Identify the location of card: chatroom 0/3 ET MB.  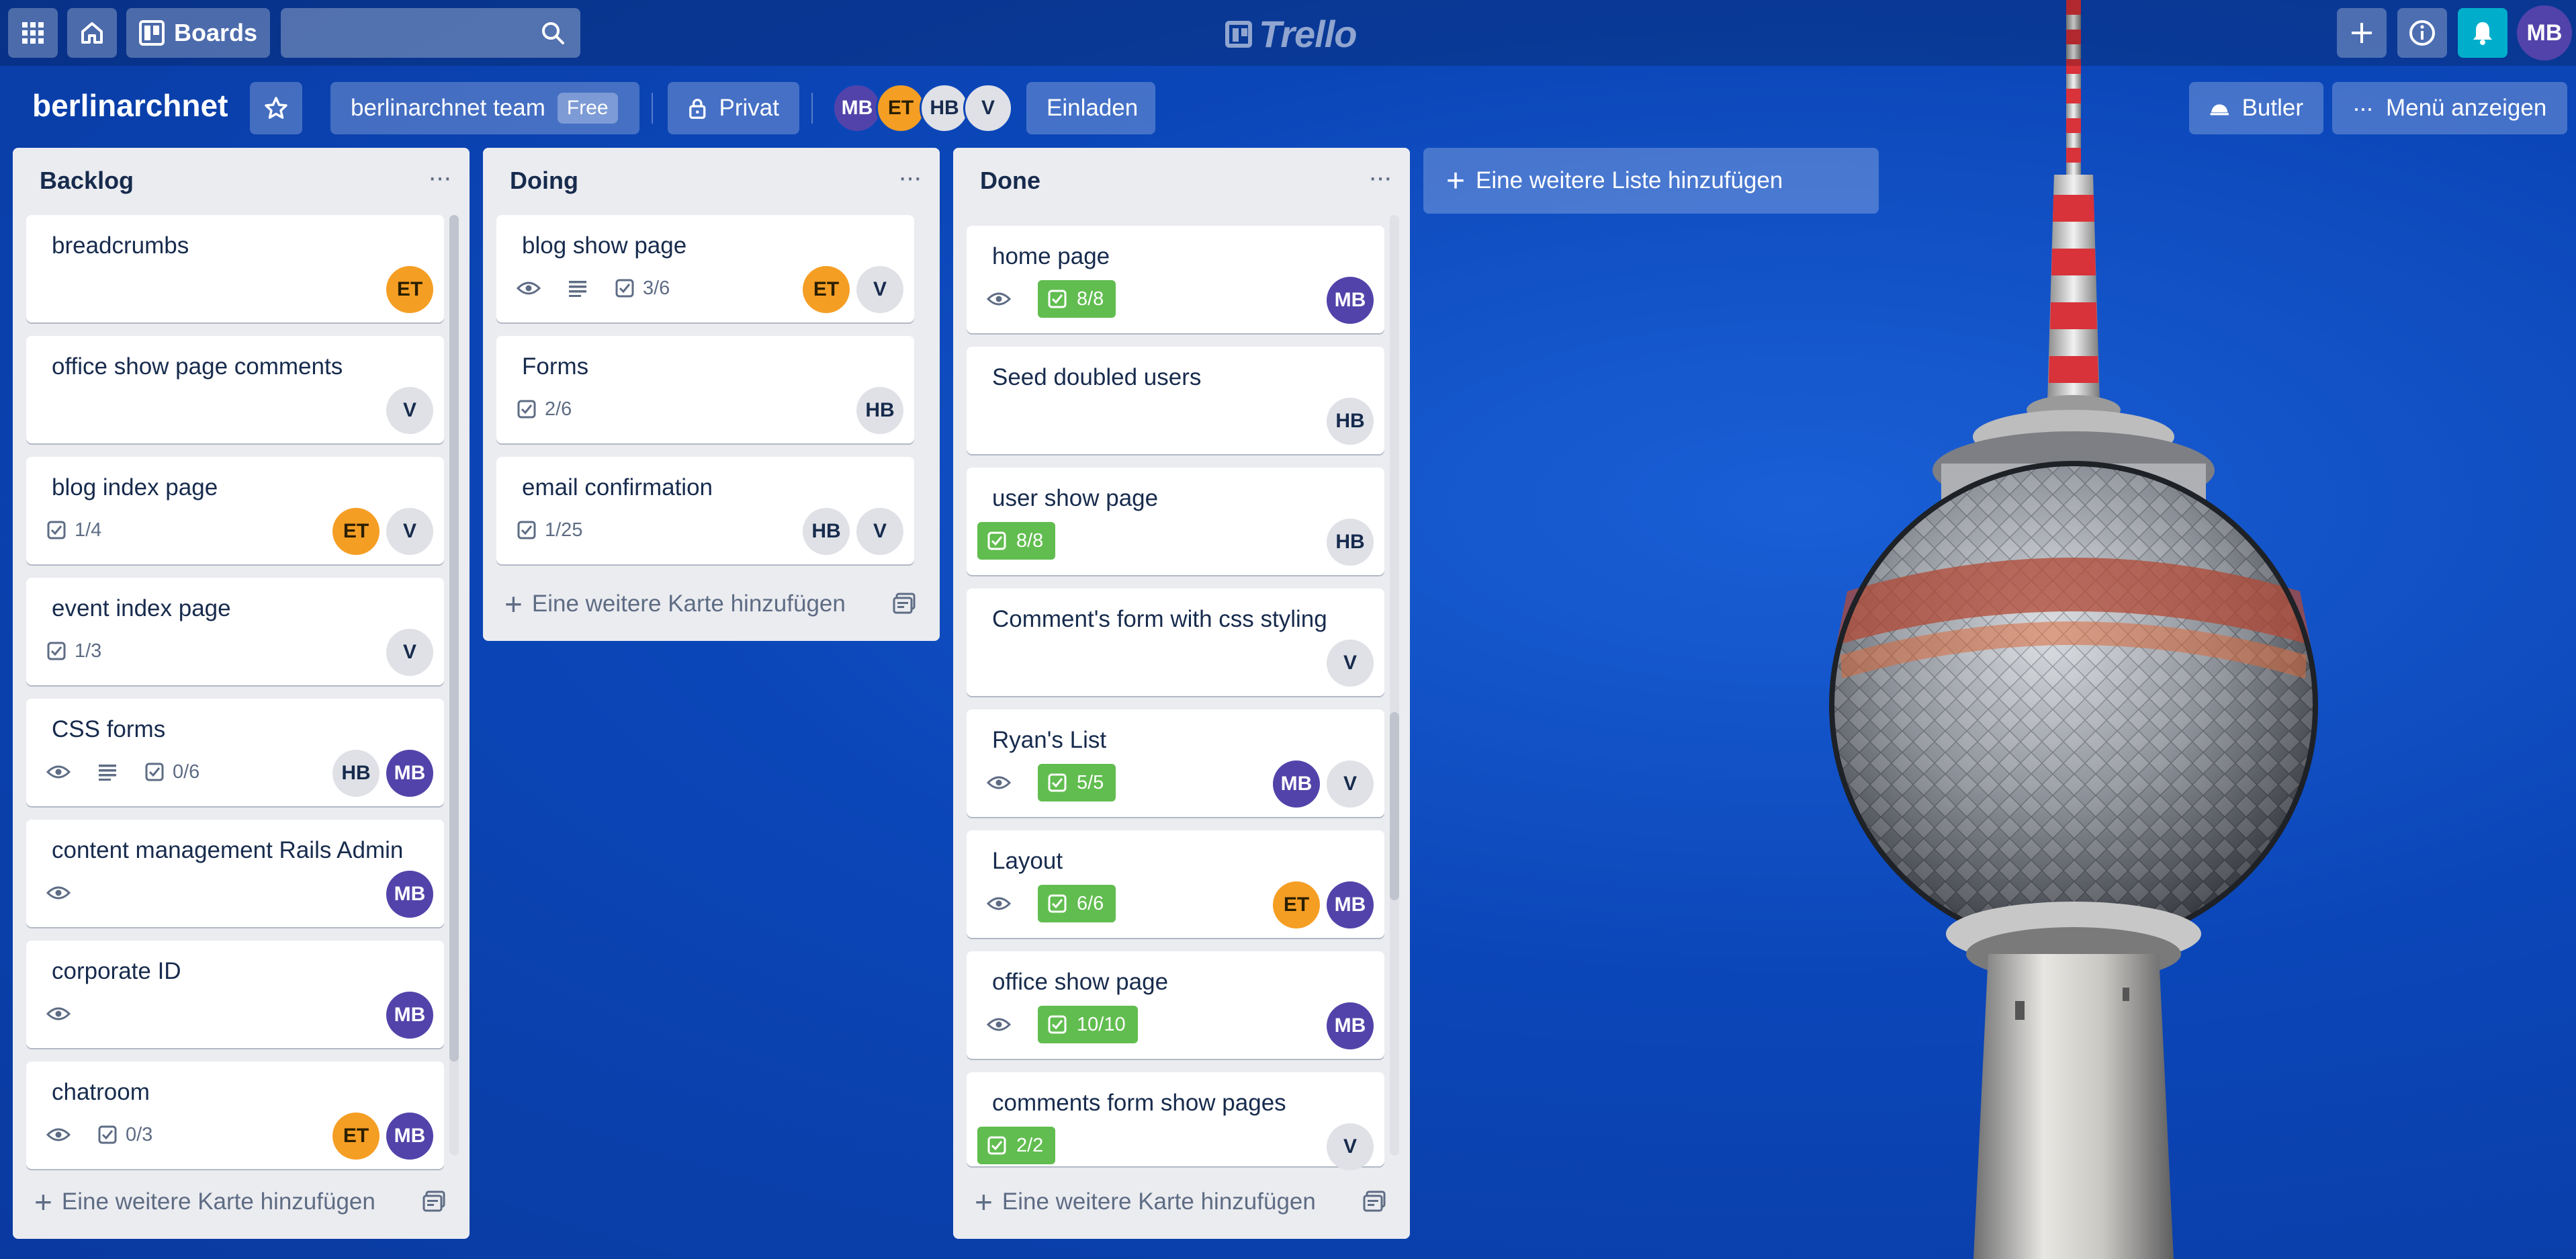
(235, 1115).